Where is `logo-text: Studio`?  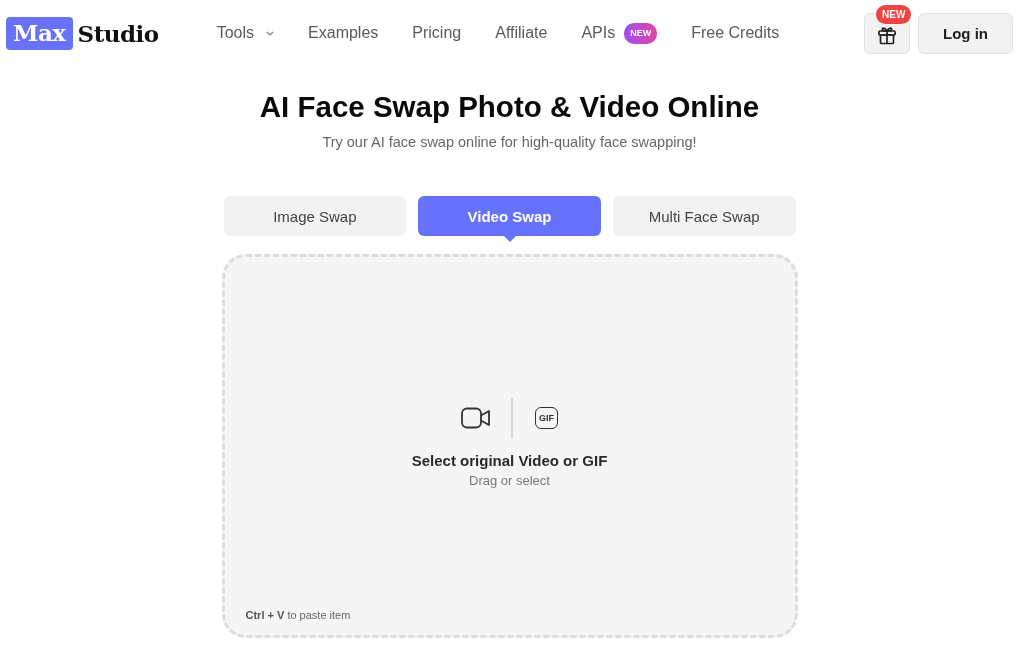
logo-text: Studio is located at coordinates (118, 33).